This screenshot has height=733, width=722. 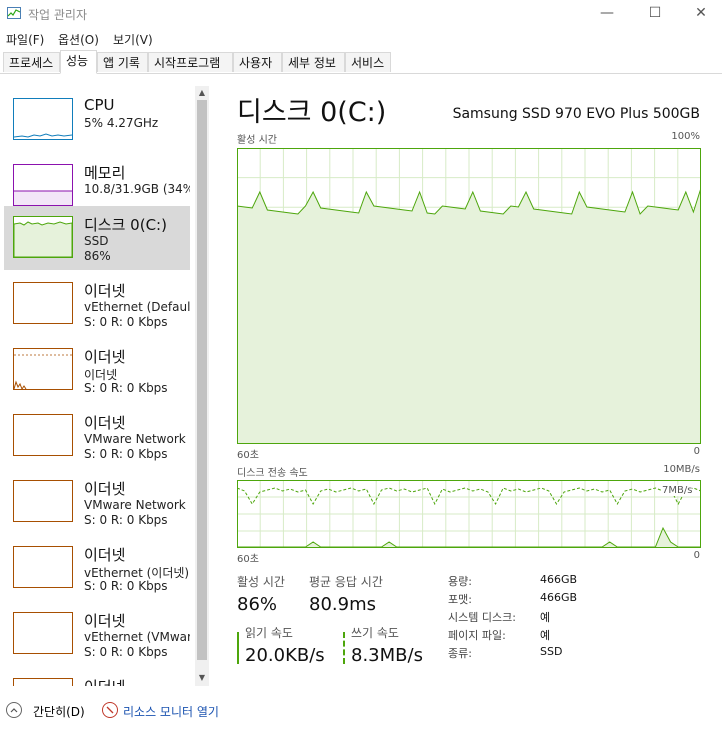 I want to click on close-icon: ✕, so click(x=701, y=13).